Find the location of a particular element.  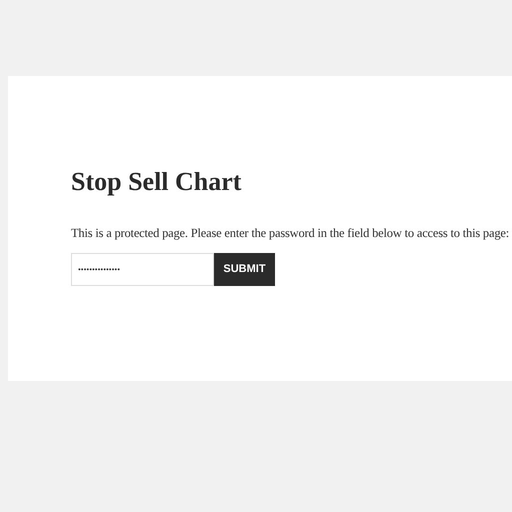

submit-button: SUBMIT is located at coordinates (244, 269).